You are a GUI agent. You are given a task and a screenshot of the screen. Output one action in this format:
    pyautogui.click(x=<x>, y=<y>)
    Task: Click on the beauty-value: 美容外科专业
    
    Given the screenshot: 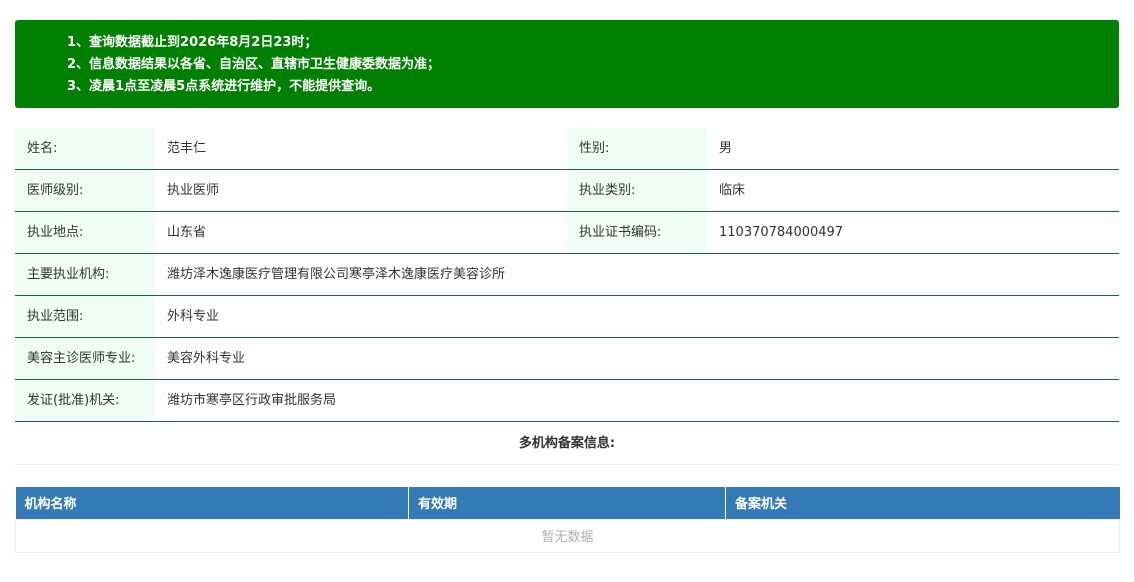 What is the action you would take?
    pyautogui.click(x=637, y=358)
    